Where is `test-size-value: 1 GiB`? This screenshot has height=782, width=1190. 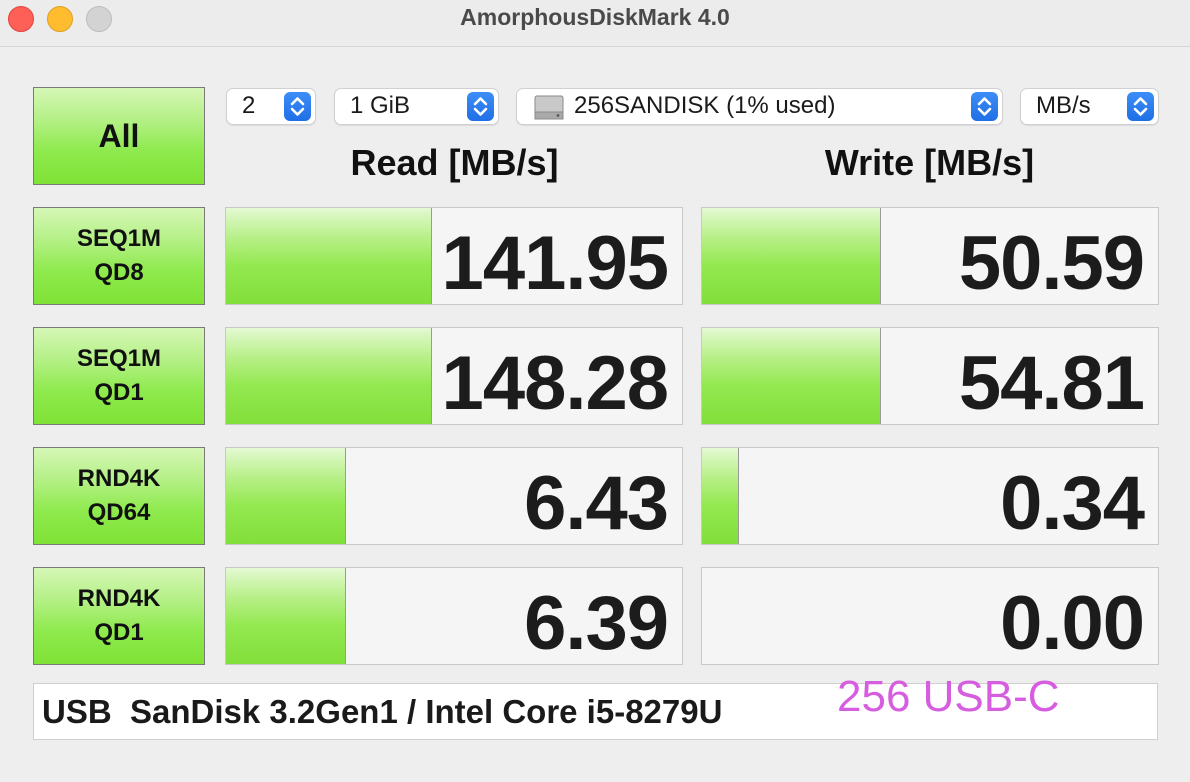
test-size-value: 1 GiB is located at coordinates (380, 105).